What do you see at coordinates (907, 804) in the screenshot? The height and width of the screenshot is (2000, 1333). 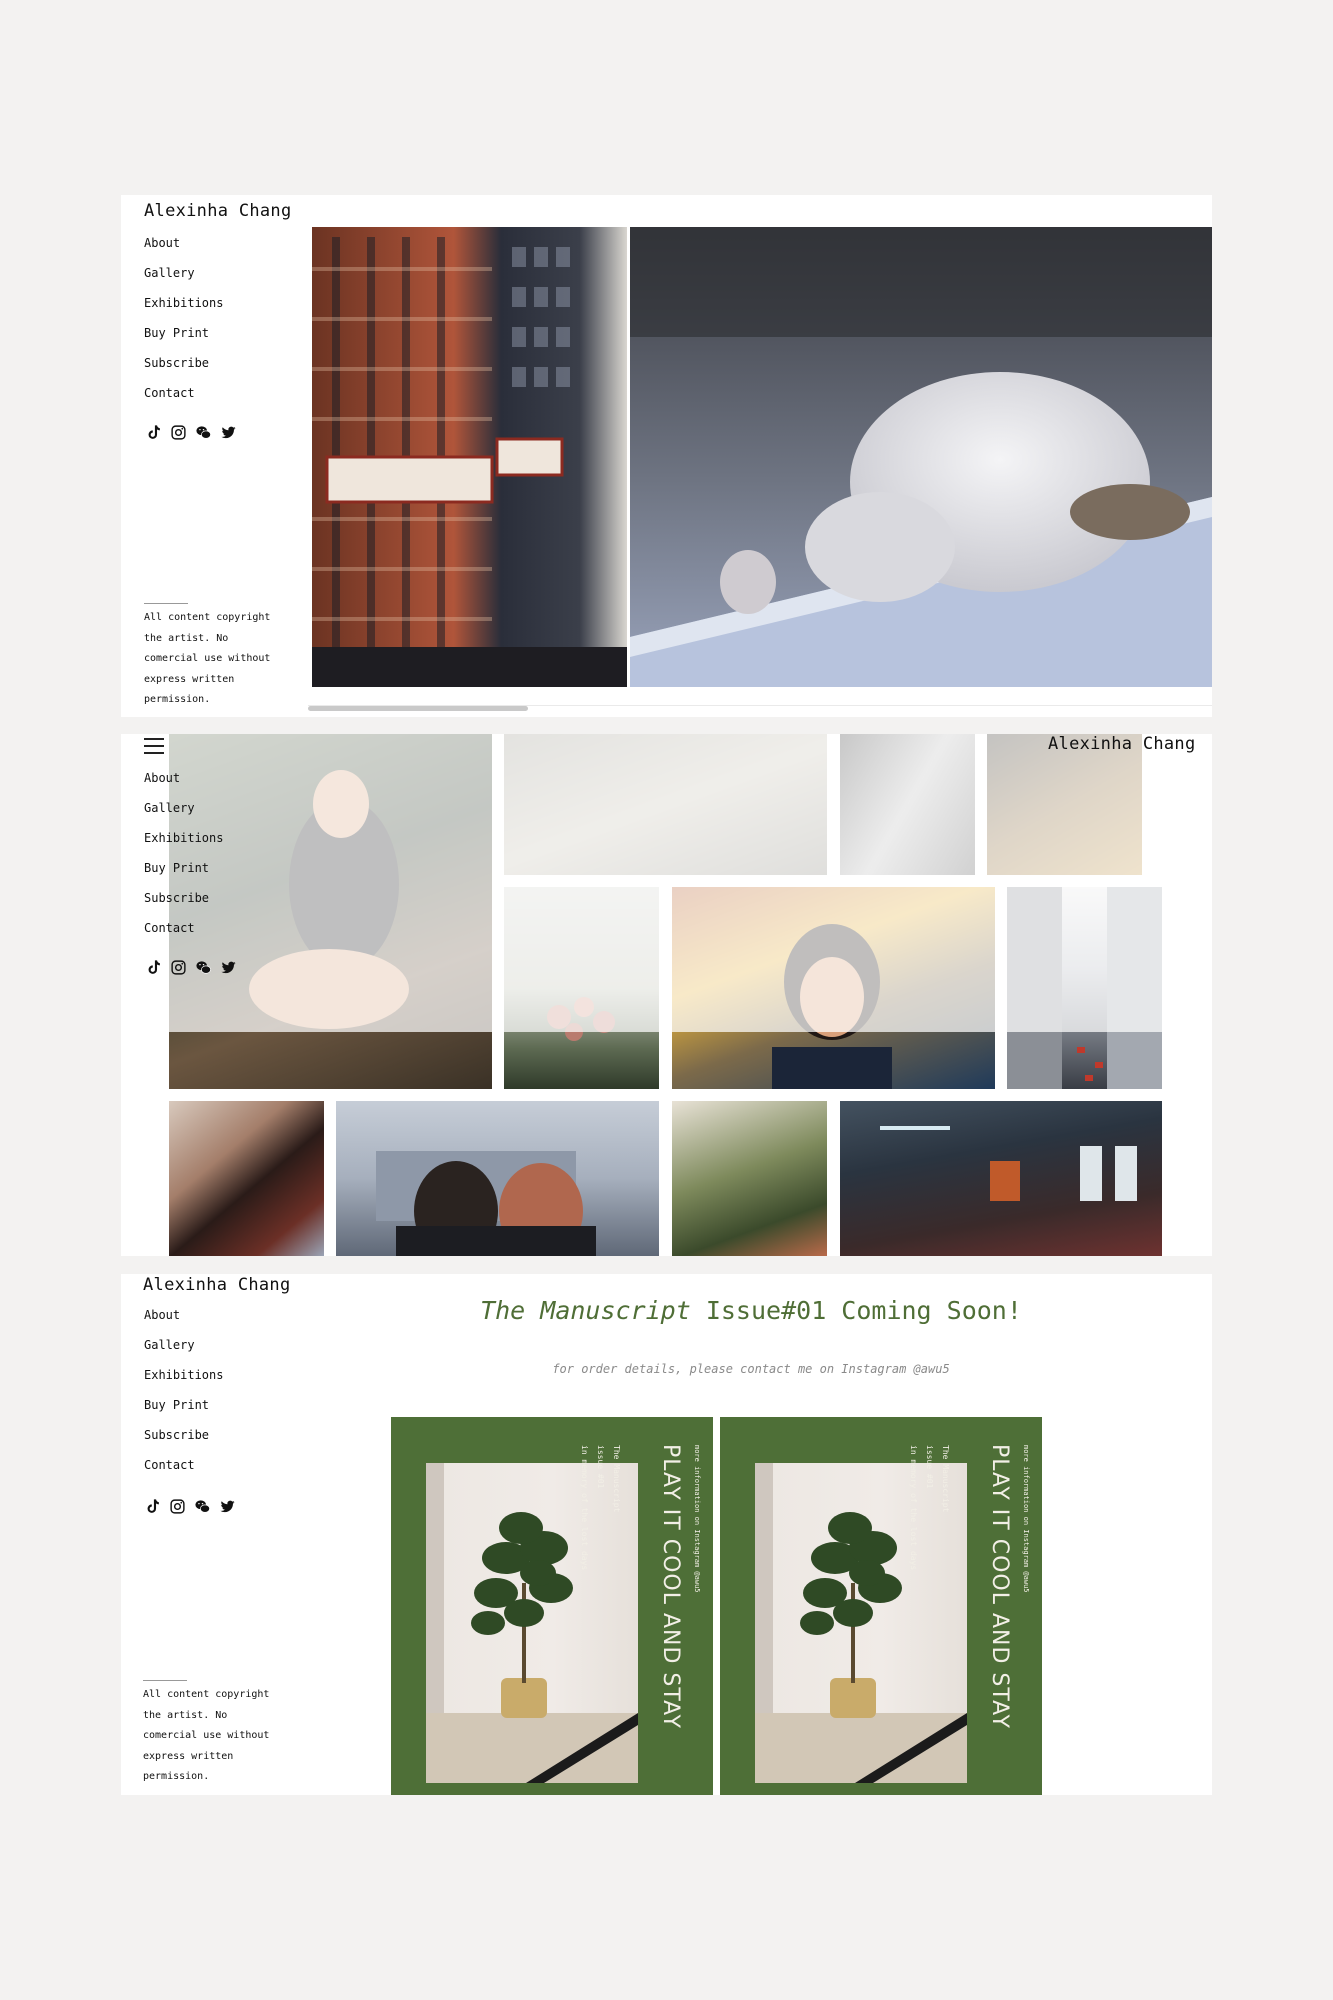 I see `photo-bw-person` at bounding box center [907, 804].